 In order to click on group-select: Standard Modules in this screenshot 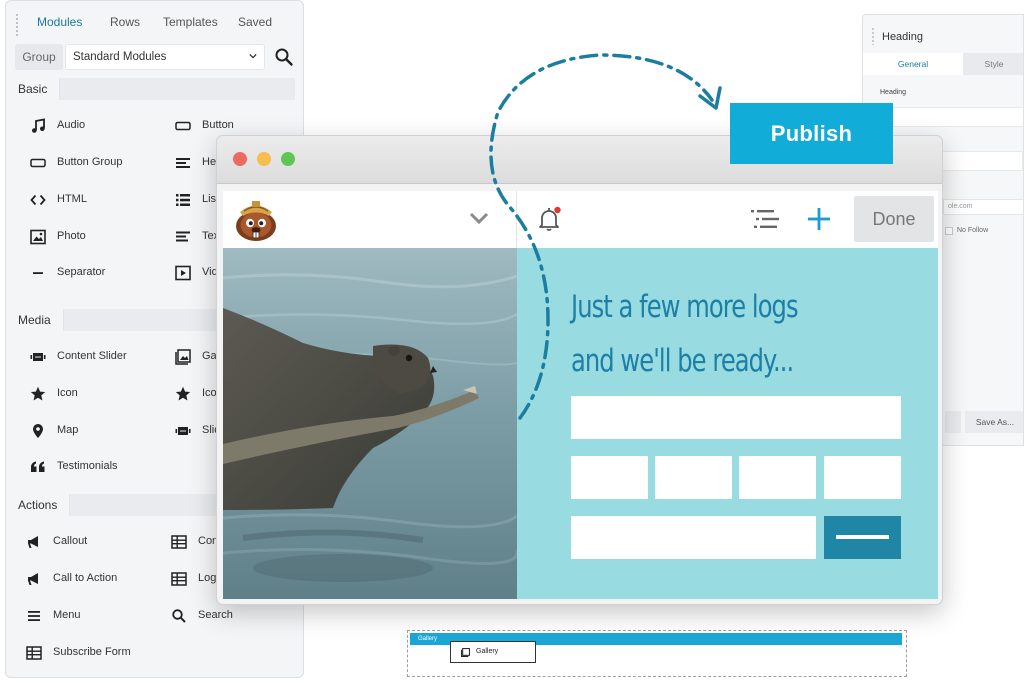, I will do `click(165, 57)`.